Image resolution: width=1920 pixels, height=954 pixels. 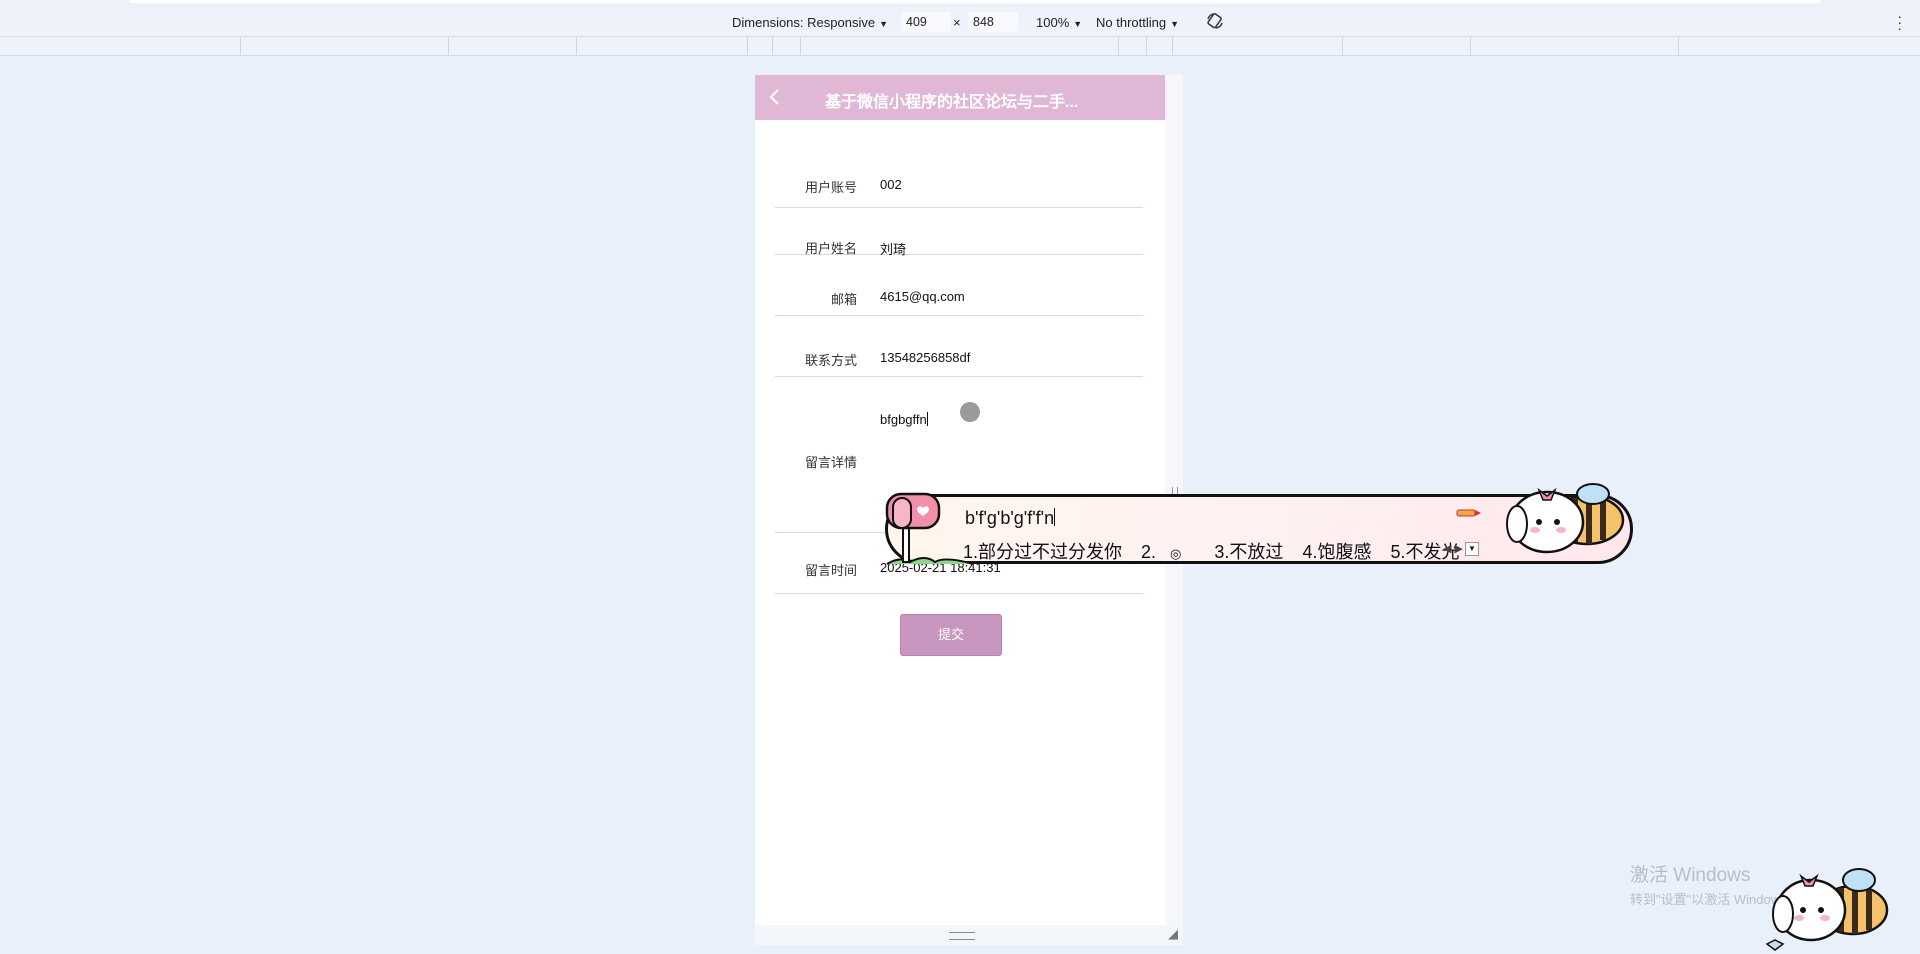 I want to click on resize-handle-bottom, so click(x=962, y=936).